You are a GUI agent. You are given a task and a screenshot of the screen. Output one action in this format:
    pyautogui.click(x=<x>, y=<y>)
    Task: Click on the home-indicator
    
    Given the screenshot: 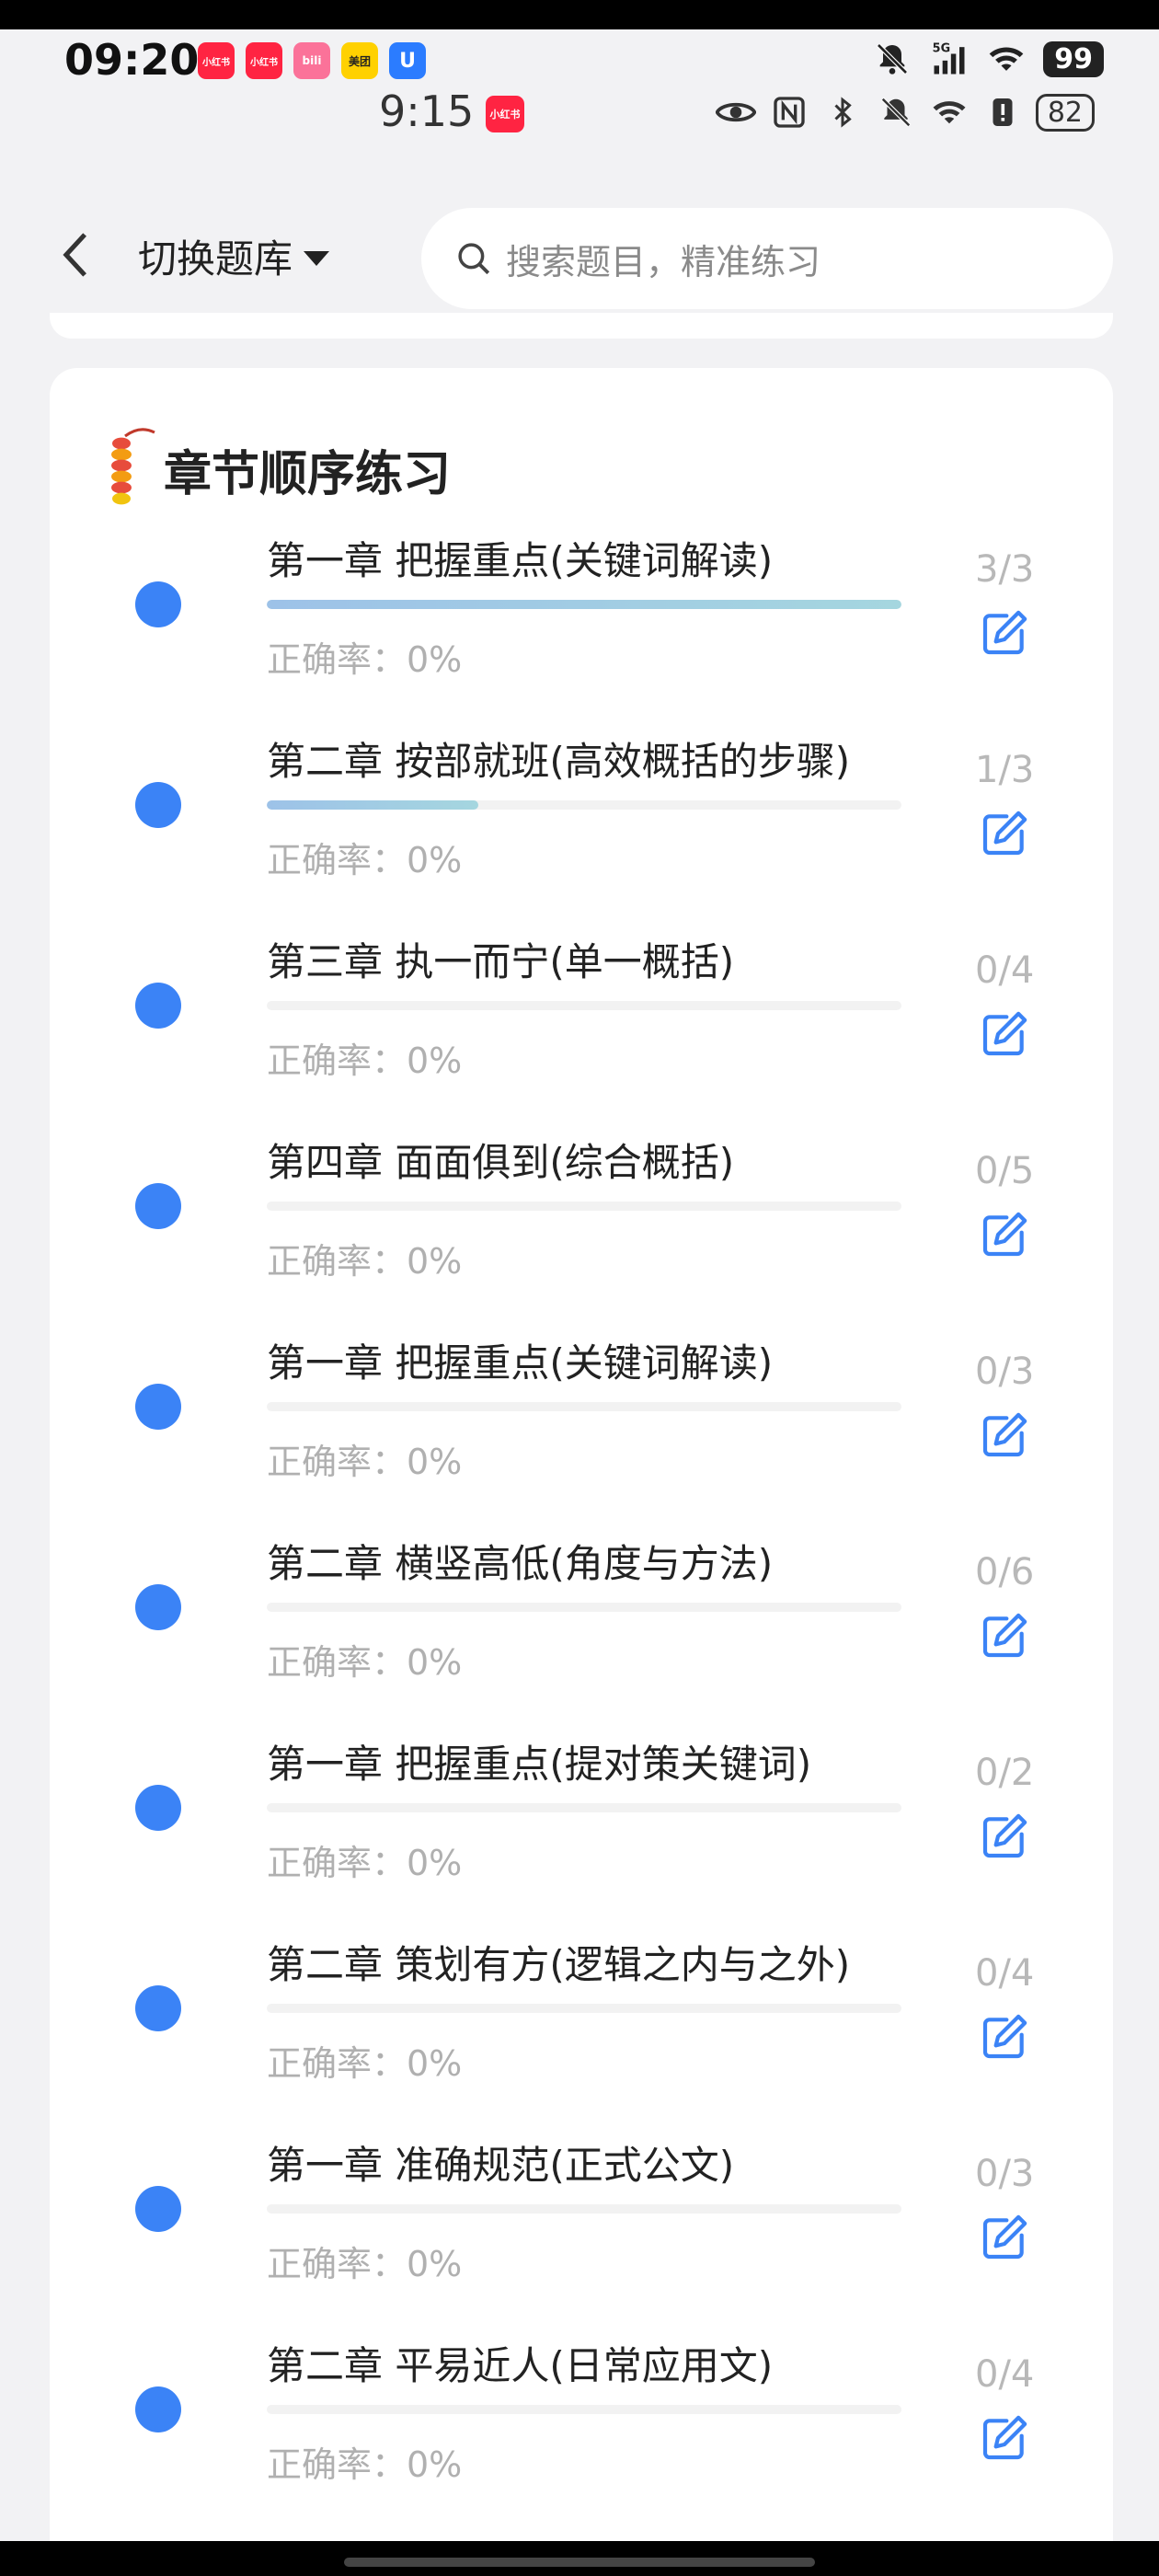 What is the action you would take?
    pyautogui.click(x=579, y=2562)
    